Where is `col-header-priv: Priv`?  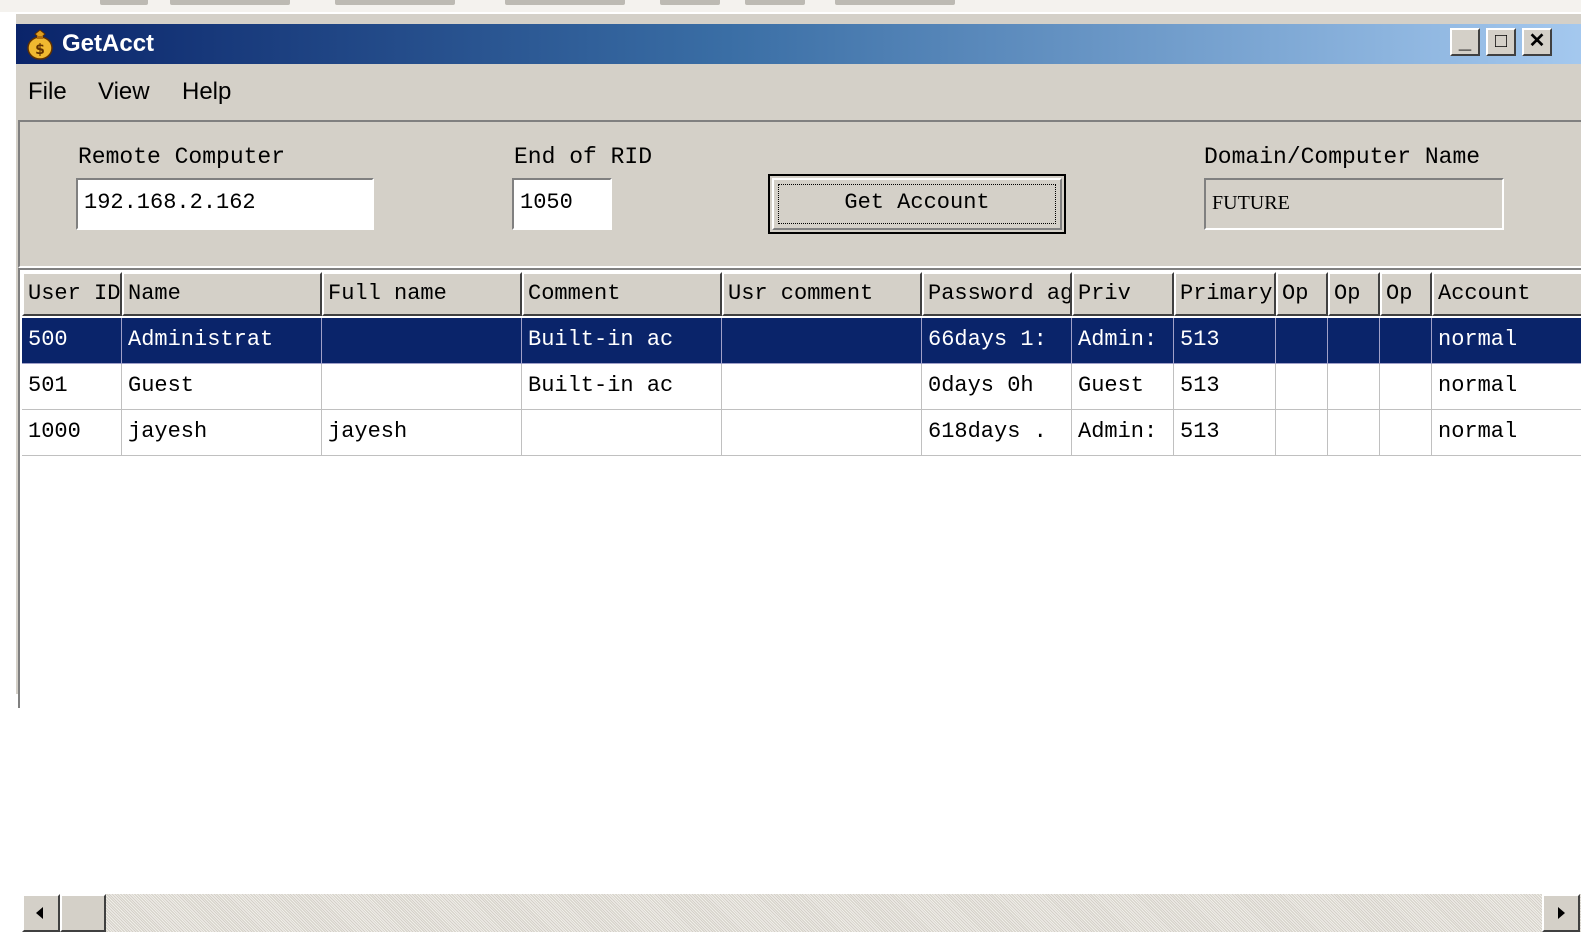 col-header-priv: Priv is located at coordinates (1123, 294).